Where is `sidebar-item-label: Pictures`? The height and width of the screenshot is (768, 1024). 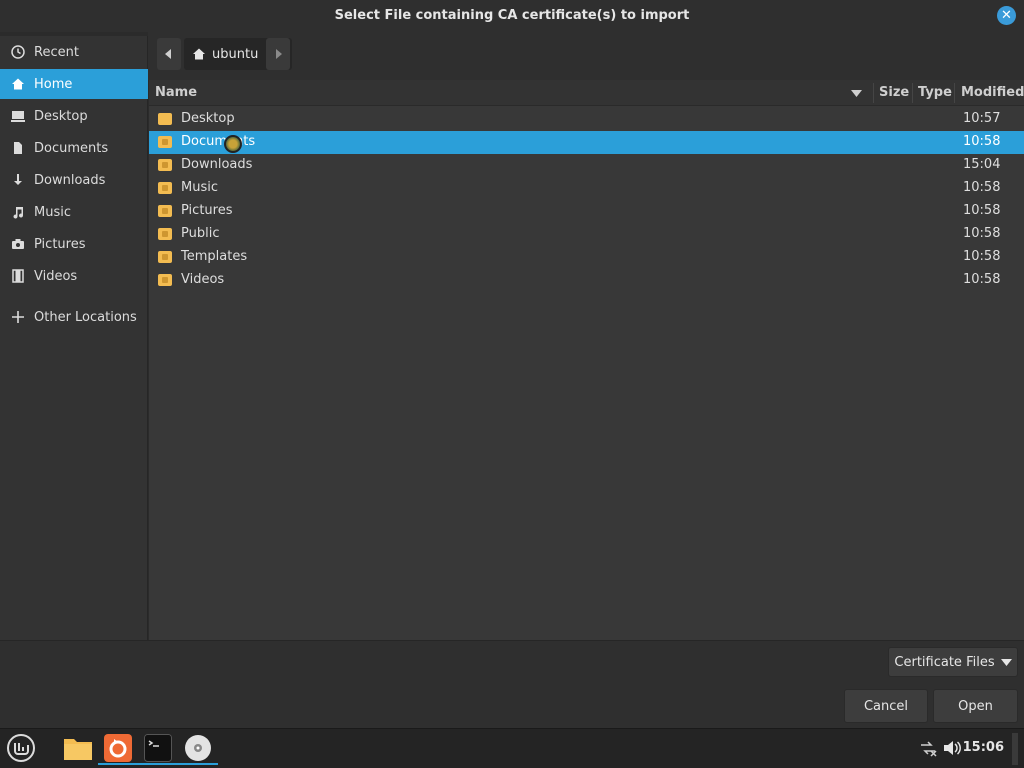 sidebar-item-label: Pictures is located at coordinates (60, 244).